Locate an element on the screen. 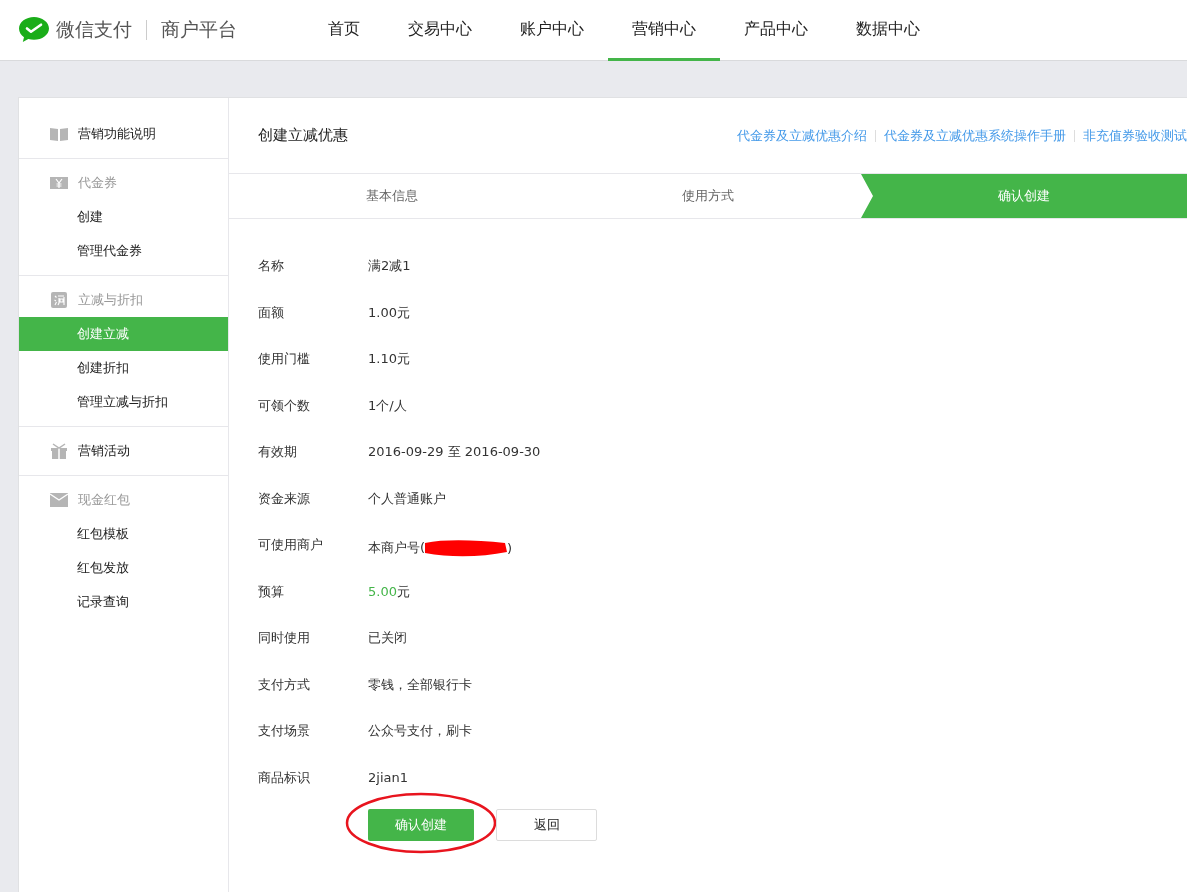 The image size is (1187, 892). field-value: 2016-09-29 至 2016-09-30 is located at coordinates (454, 452).